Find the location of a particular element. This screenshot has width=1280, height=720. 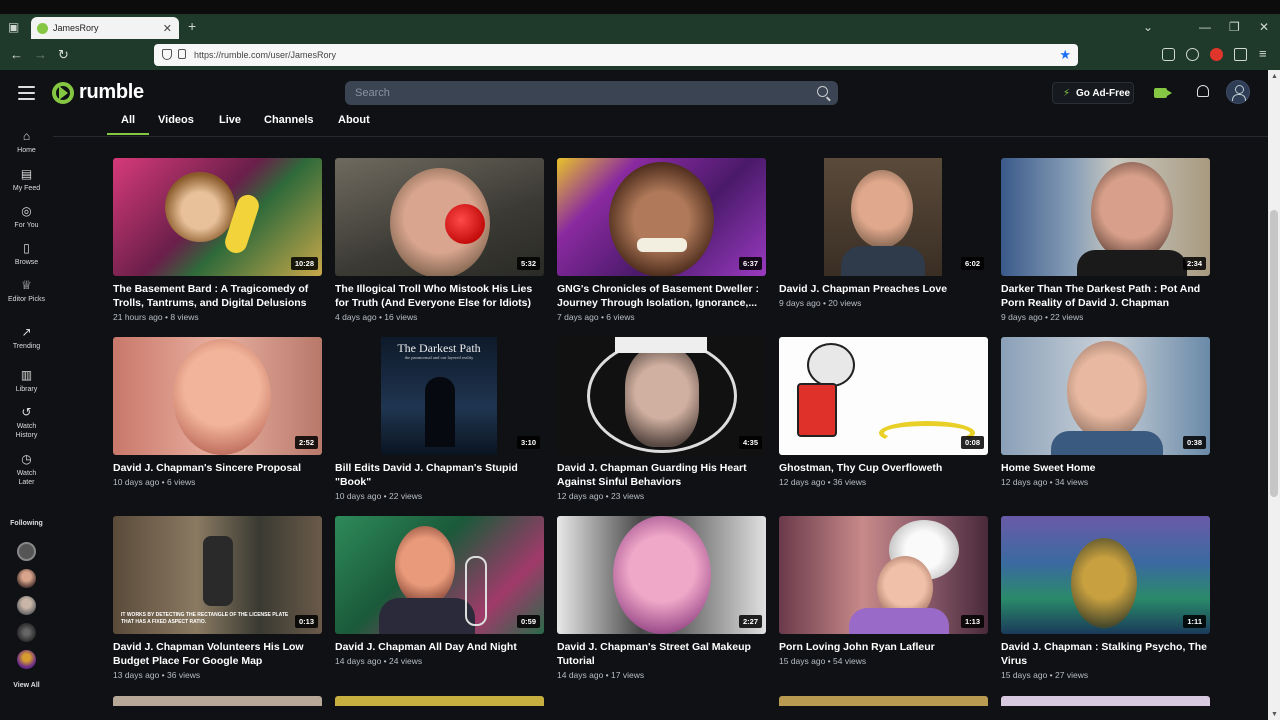

screen-glare-image is located at coordinates (661, 345).